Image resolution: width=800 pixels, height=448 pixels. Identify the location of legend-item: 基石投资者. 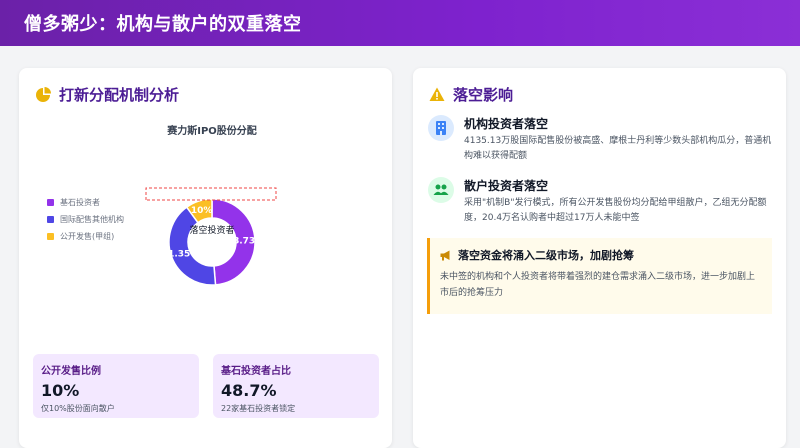
(85, 202).